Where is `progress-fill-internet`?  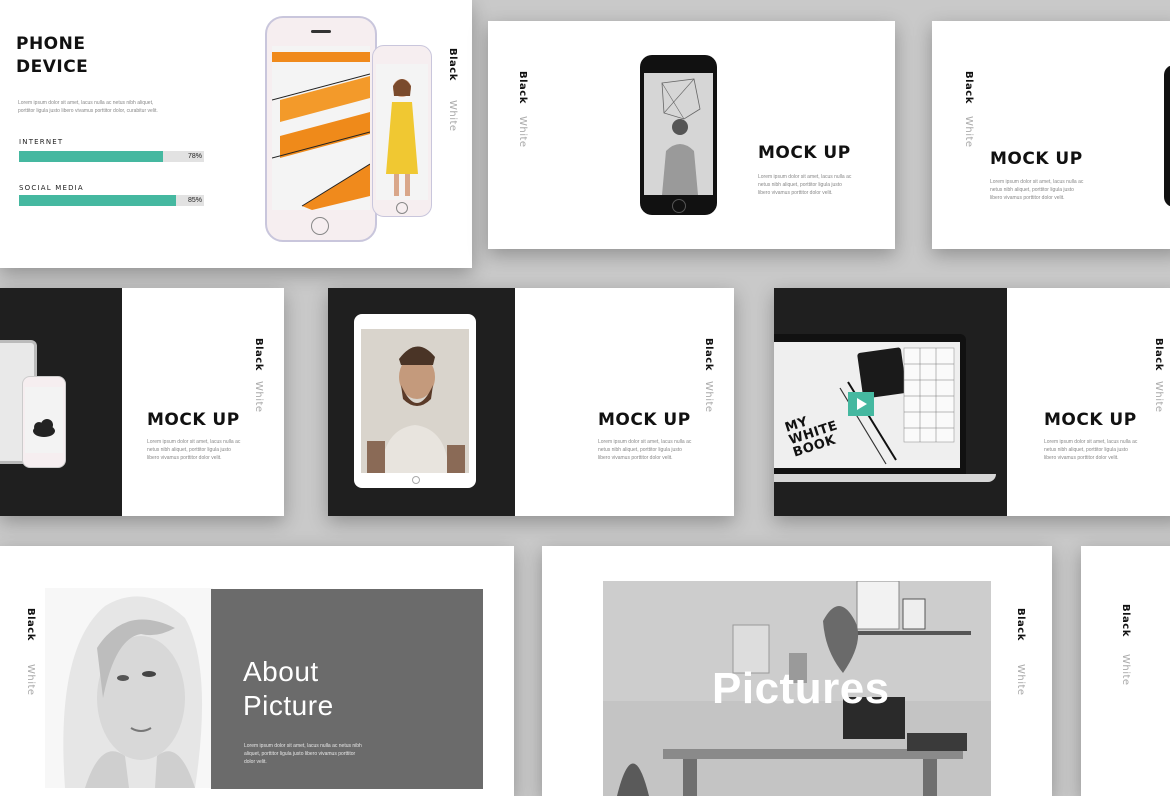 progress-fill-internet is located at coordinates (91, 156).